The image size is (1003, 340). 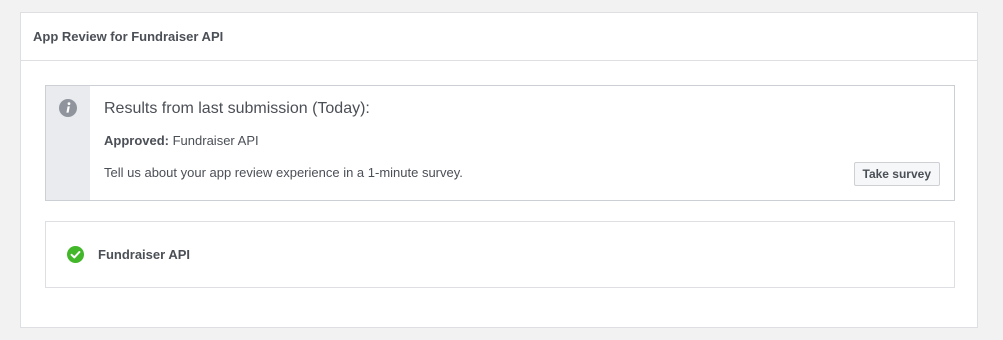 I want to click on approved-label: Approved:, so click(x=136, y=140).